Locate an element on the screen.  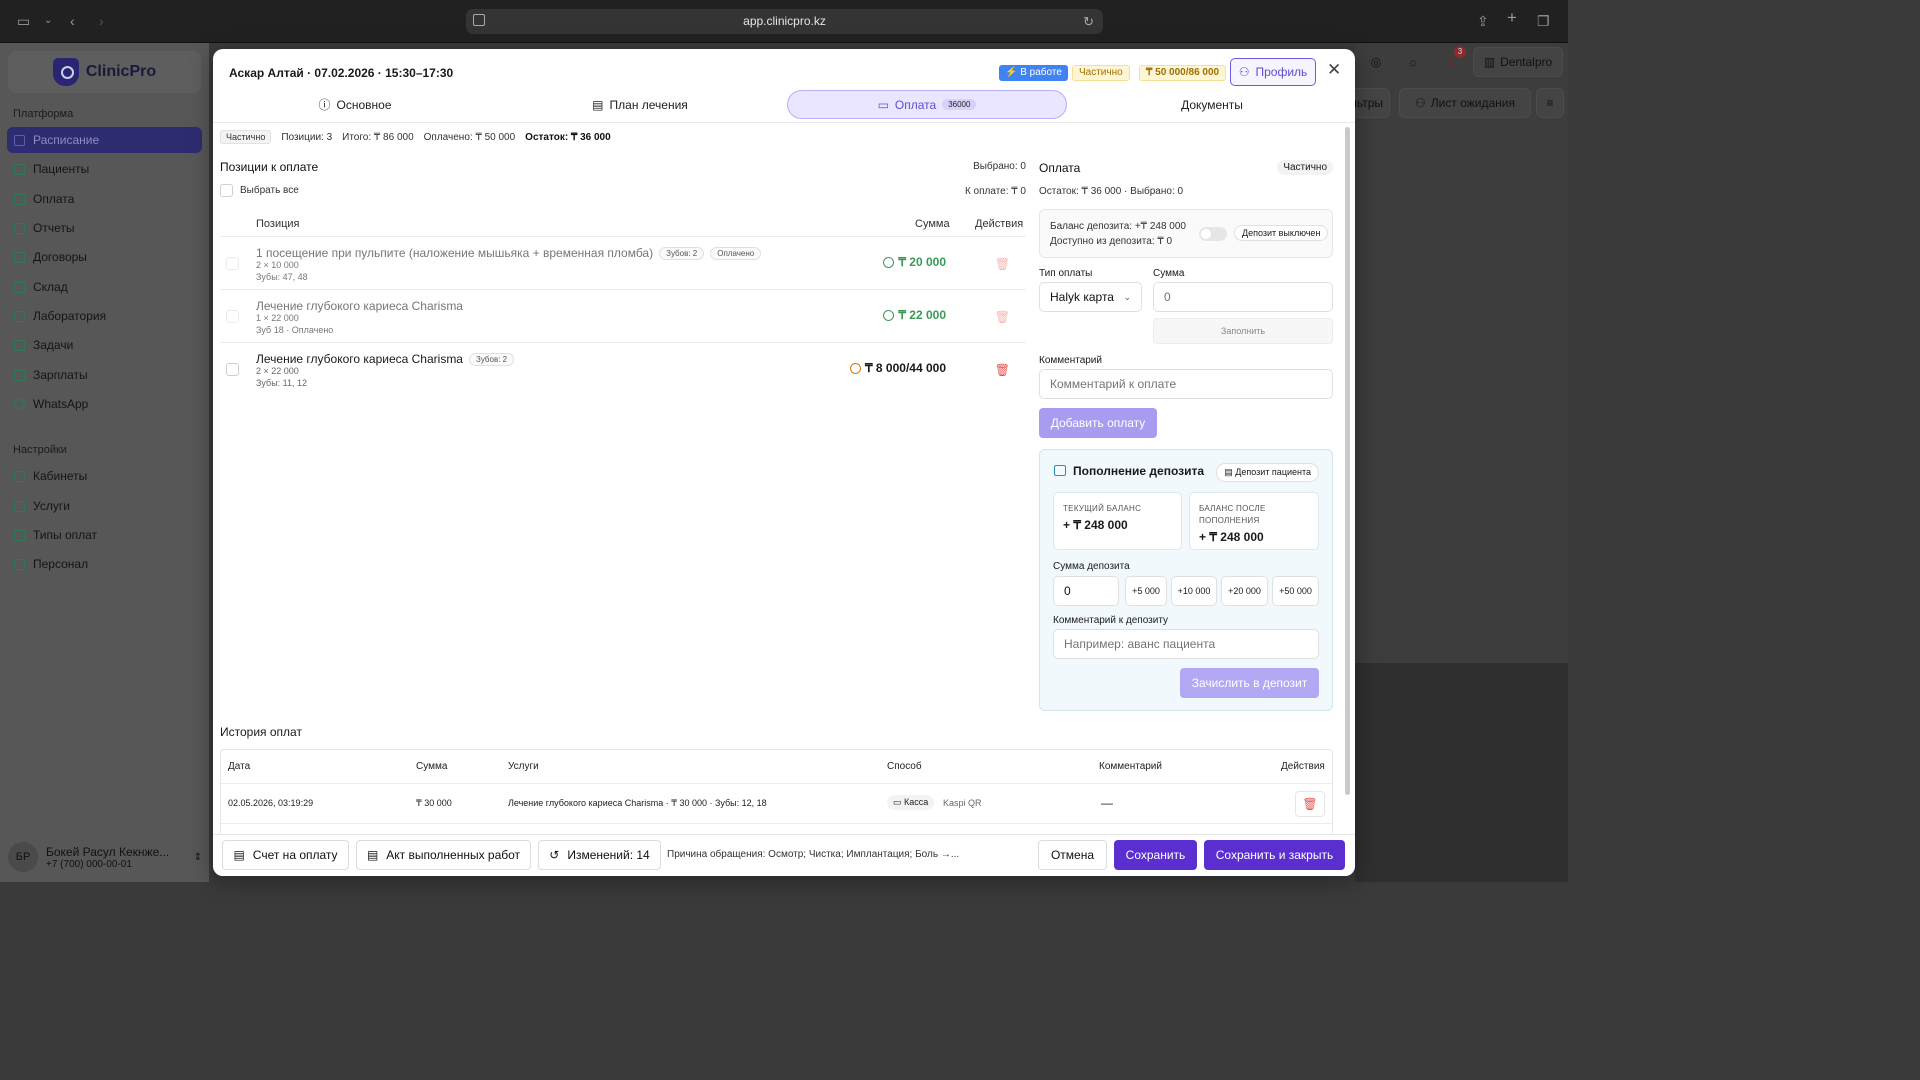
position-teeth: Зуб 18 · Оплачено is located at coordinates (295, 330).